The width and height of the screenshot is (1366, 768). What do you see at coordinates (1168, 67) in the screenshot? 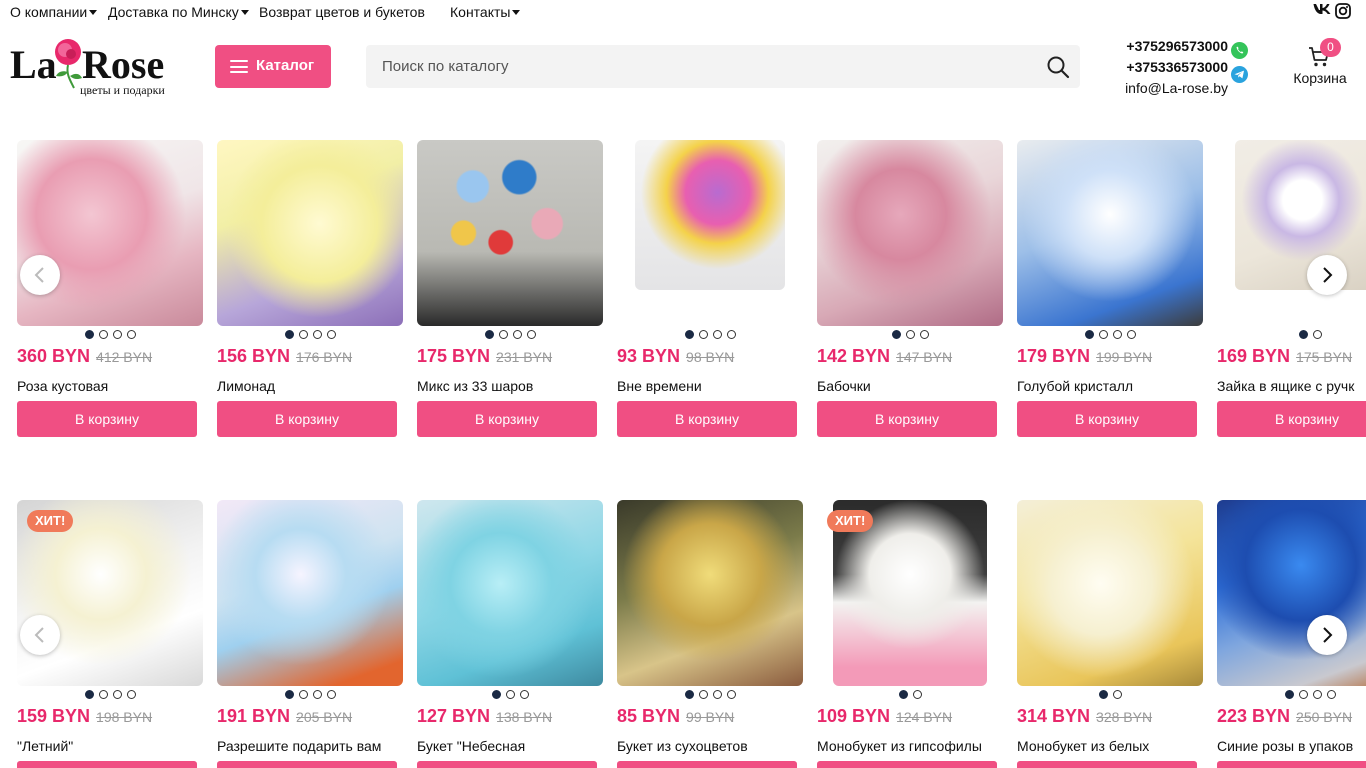
I see `phone-link-2: +375336573000` at bounding box center [1168, 67].